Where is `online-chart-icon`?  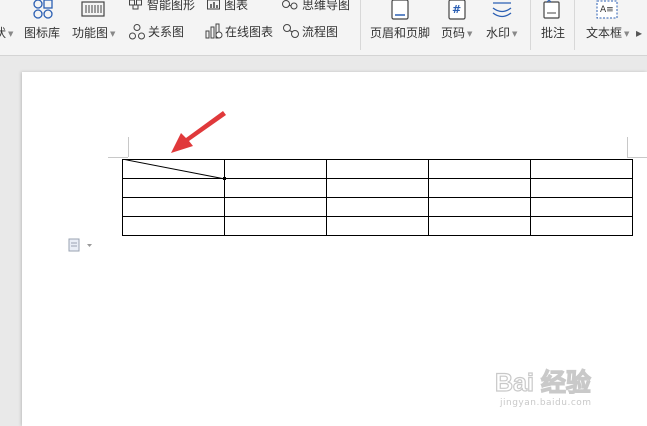
online-chart-icon is located at coordinates (214, 31).